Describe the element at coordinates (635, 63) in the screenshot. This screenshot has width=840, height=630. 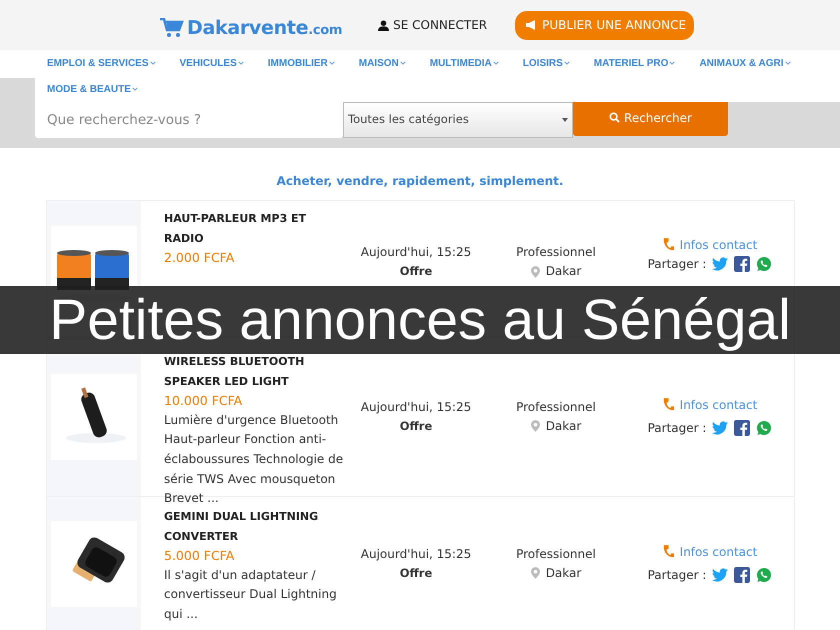
I see `nav-menu-item: MATERIEL PRO` at that location.